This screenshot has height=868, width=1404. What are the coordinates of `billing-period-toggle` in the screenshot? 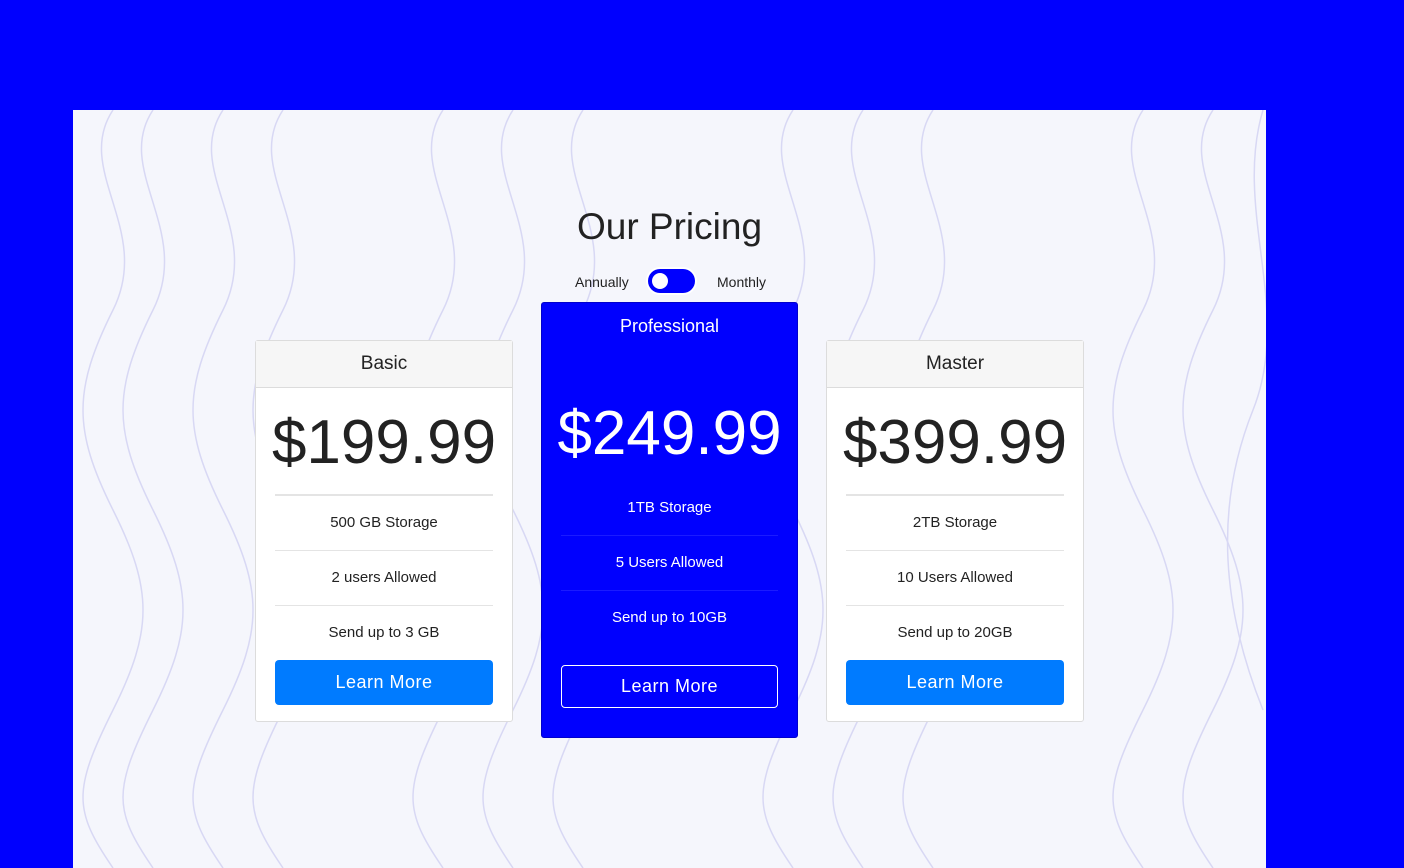 It's located at (671, 281).